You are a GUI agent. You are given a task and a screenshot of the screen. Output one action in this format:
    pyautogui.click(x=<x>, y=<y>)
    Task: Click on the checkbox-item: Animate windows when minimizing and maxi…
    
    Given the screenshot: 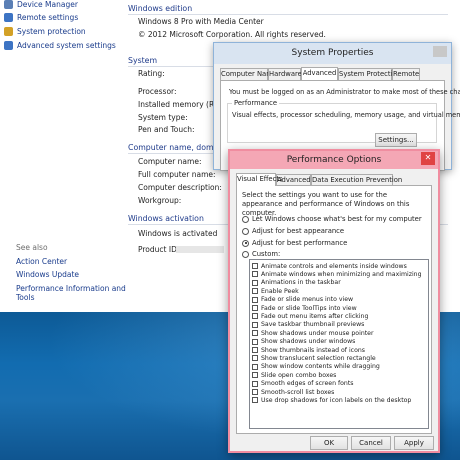 What is the action you would take?
    pyautogui.click(x=337, y=274)
    